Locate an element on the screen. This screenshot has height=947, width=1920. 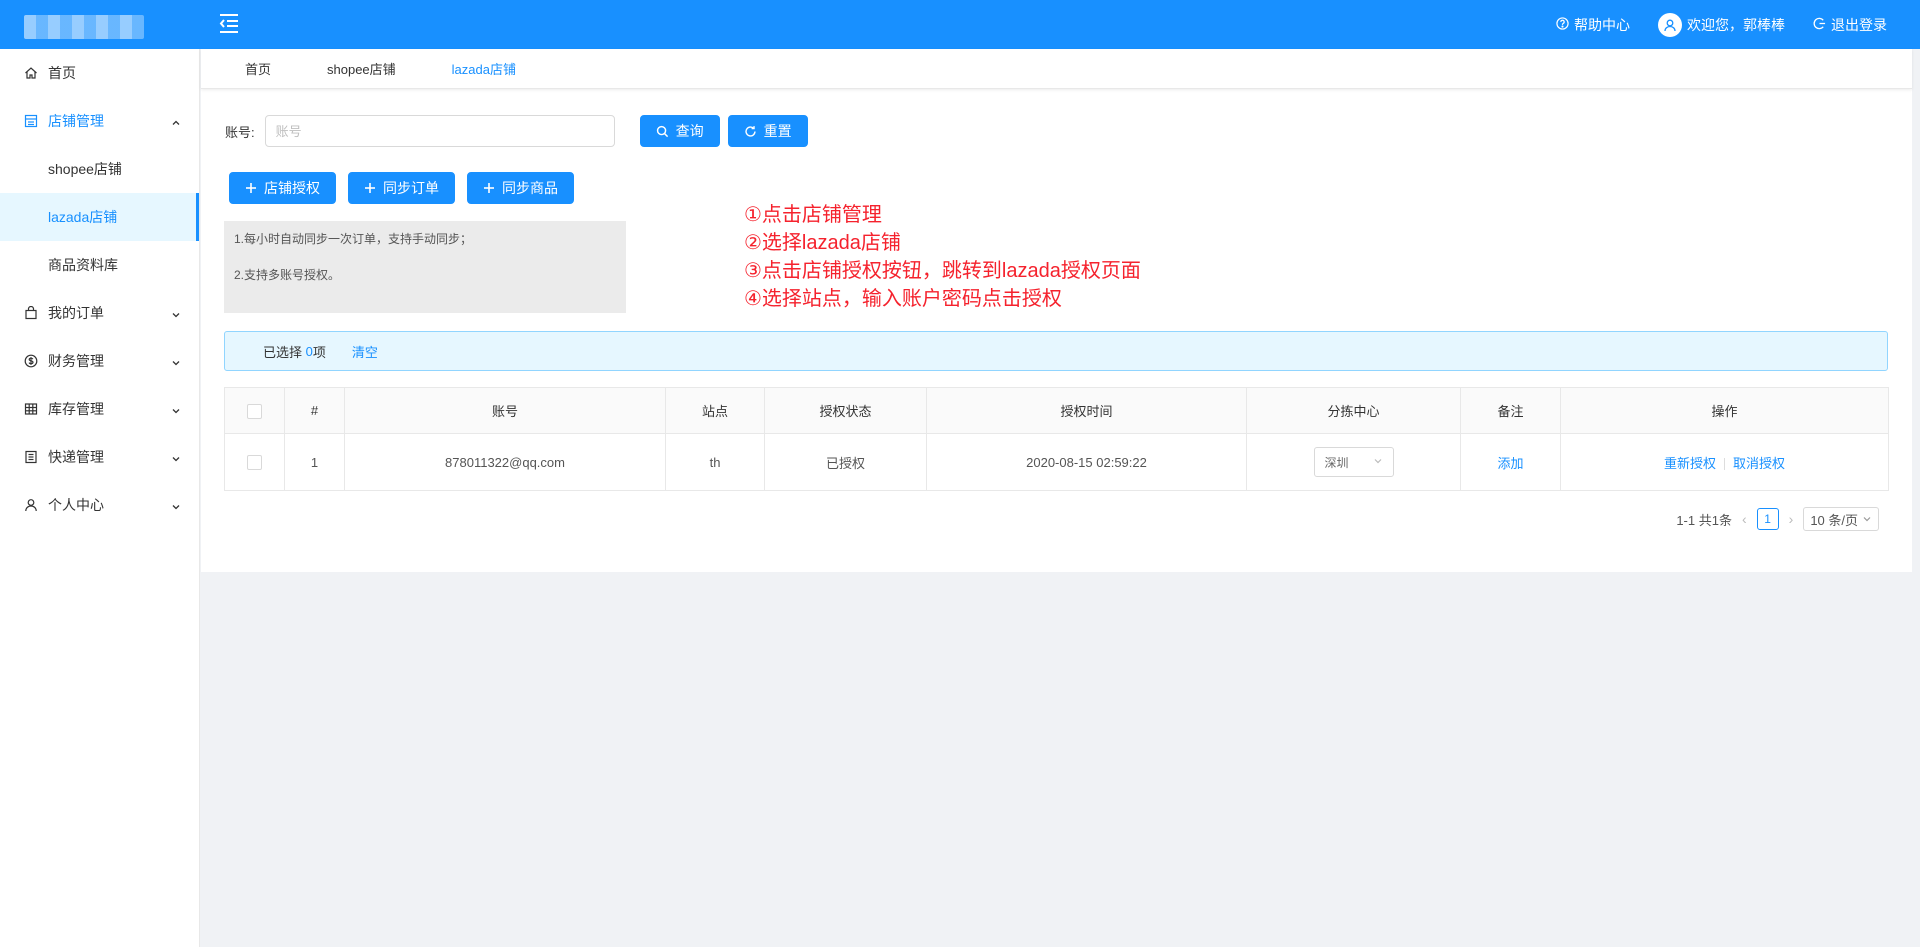
search-button: 查询 is located at coordinates (679, 131).